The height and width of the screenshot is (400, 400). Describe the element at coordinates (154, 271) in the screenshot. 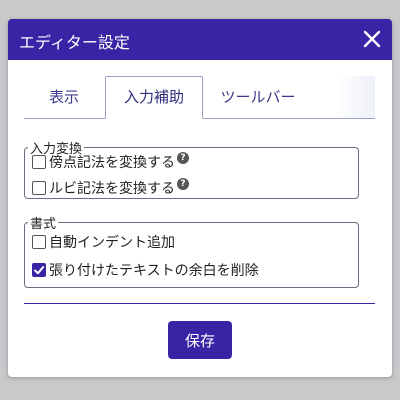

I see `trim-whitespace-label: 張り付けたテキストの余白を削除` at that location.